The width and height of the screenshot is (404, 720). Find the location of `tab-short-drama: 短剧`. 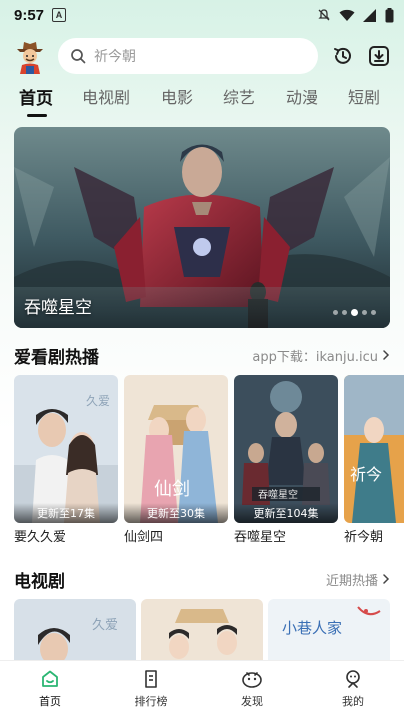

tab-short-drama: 短剧 is located at coordinates (364, 96).